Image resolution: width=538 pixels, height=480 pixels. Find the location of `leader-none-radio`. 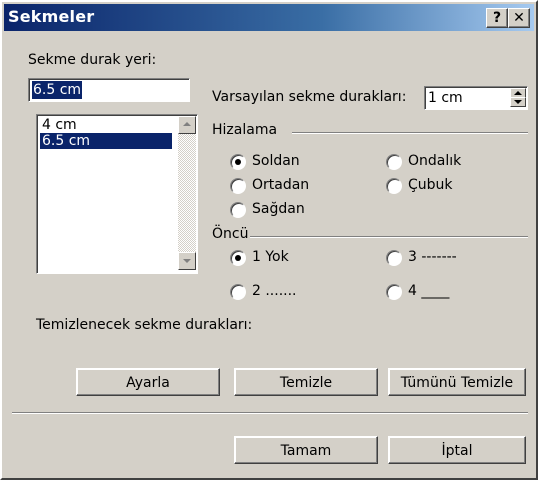

leader-none-radio is located at coordinates (238, 258).